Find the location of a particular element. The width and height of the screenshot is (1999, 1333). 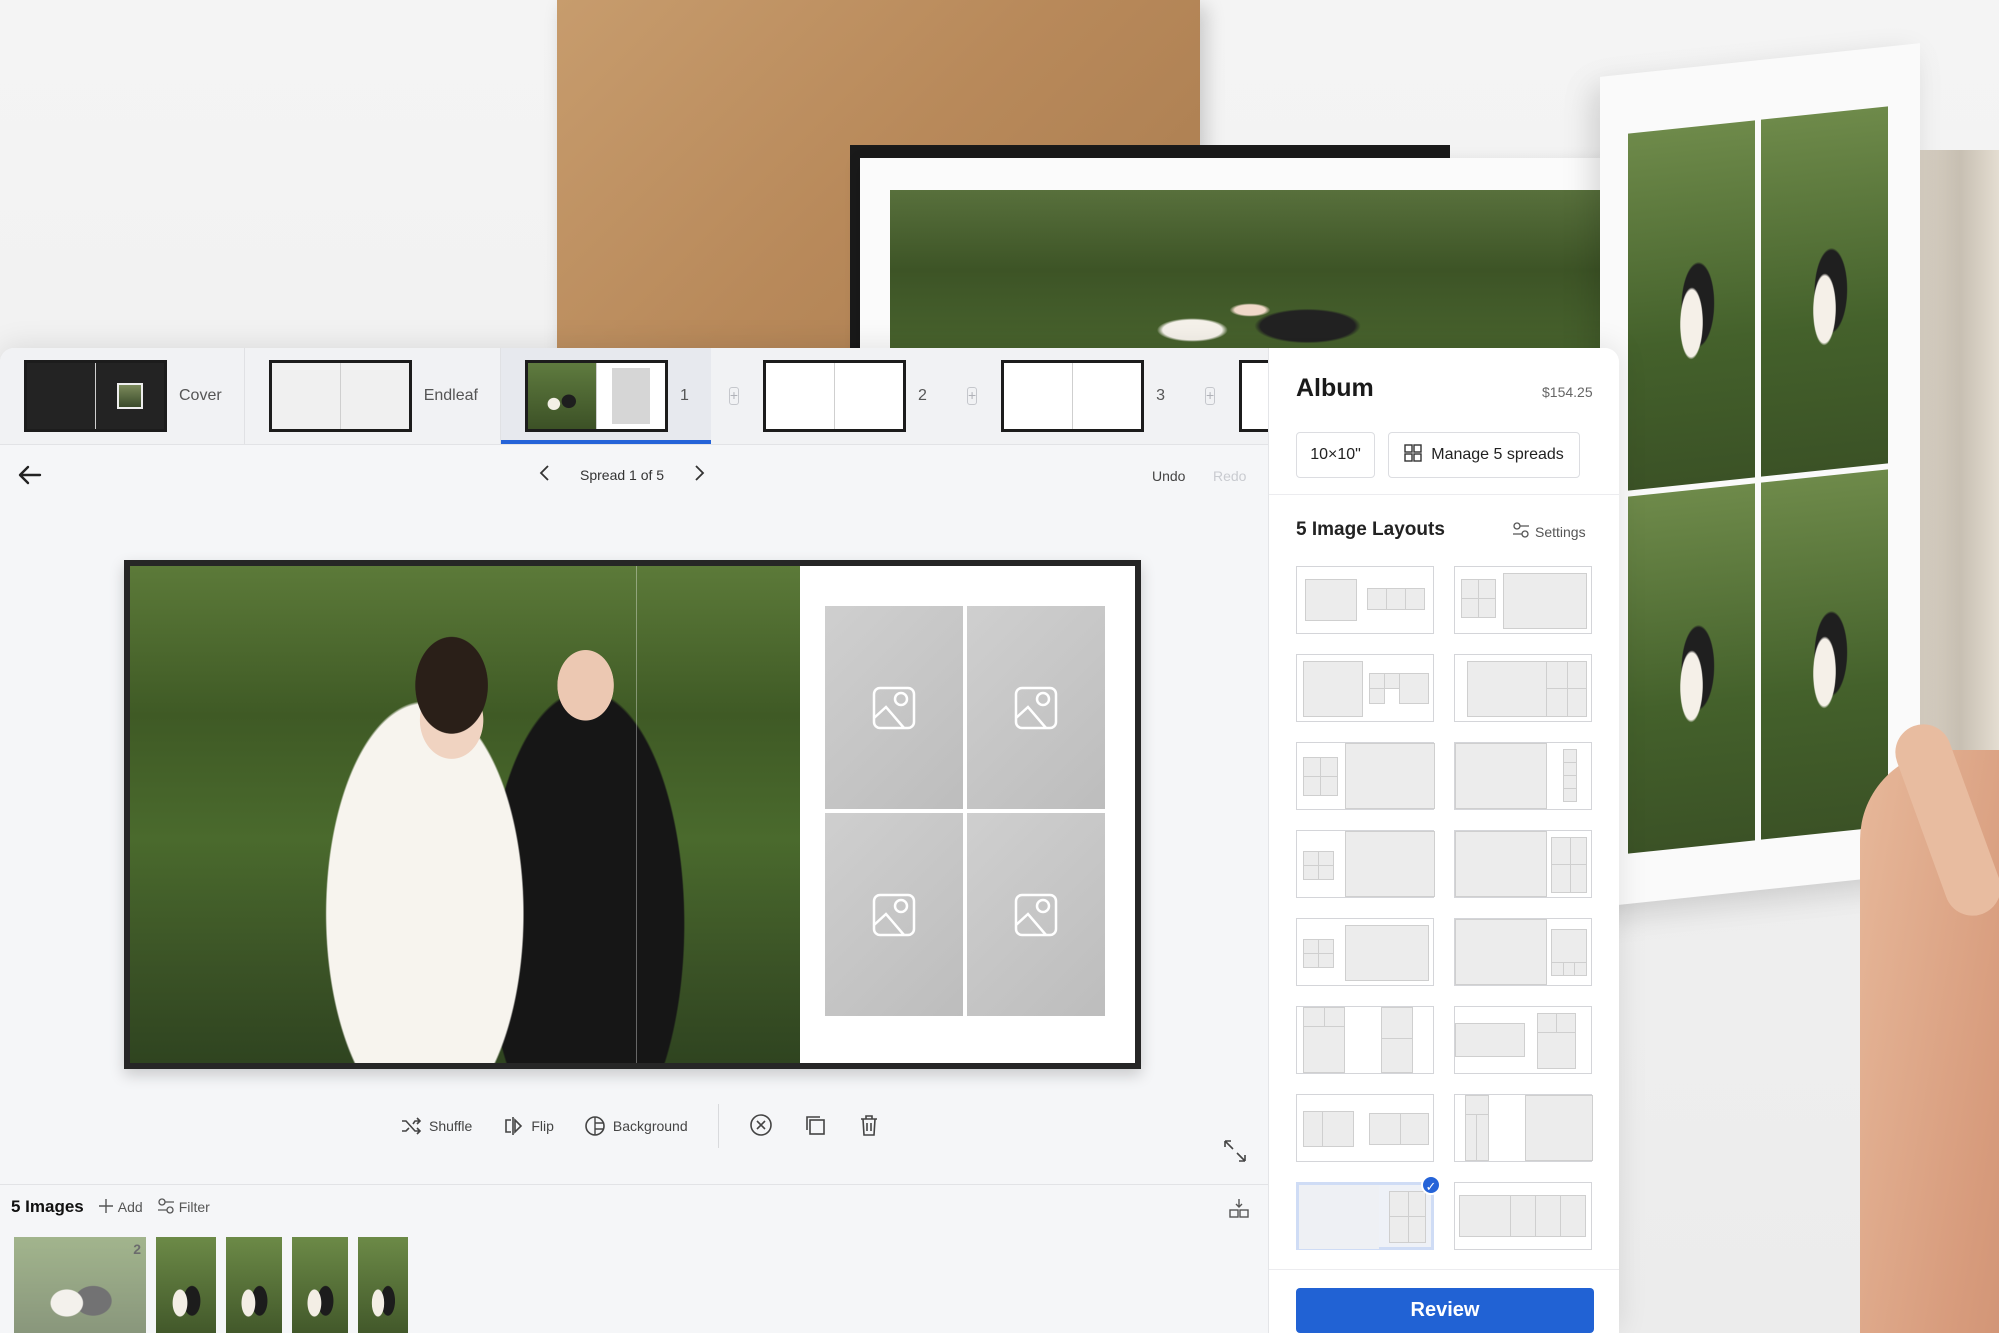

image-thumbnails: 2 is located at coordinates (211, 1285).